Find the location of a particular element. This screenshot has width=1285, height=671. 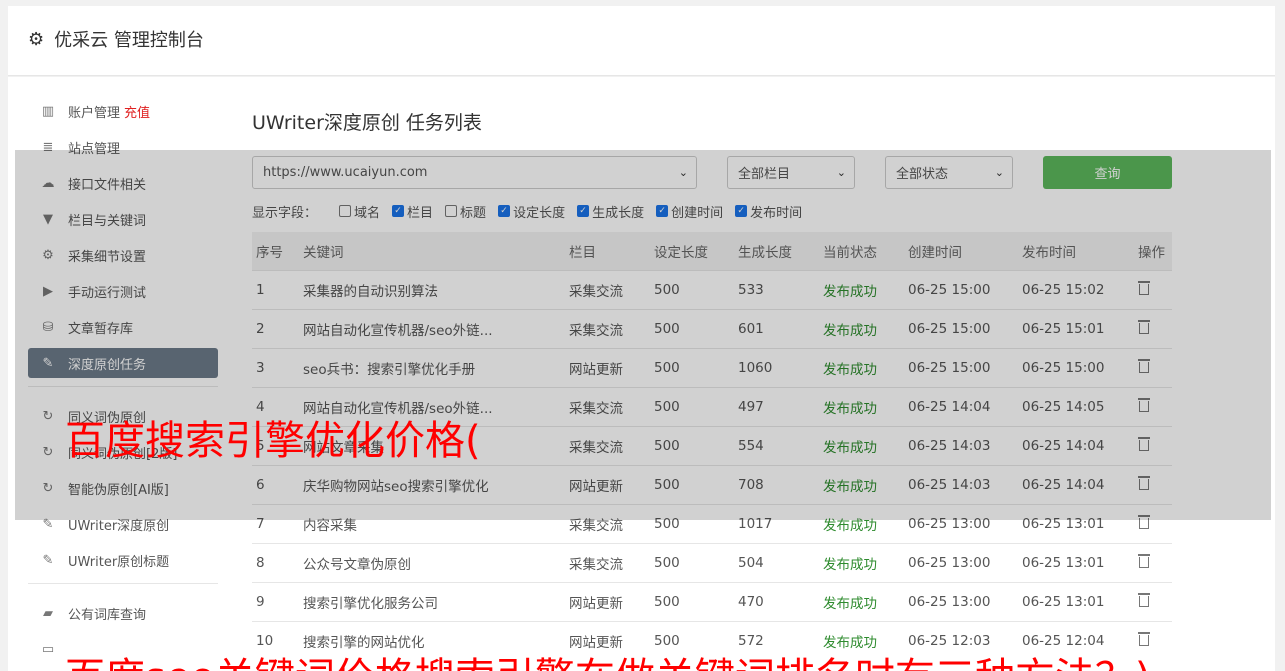

table-cell: 搜索引擎优化服务公司 is located at coordinates (432, 601).